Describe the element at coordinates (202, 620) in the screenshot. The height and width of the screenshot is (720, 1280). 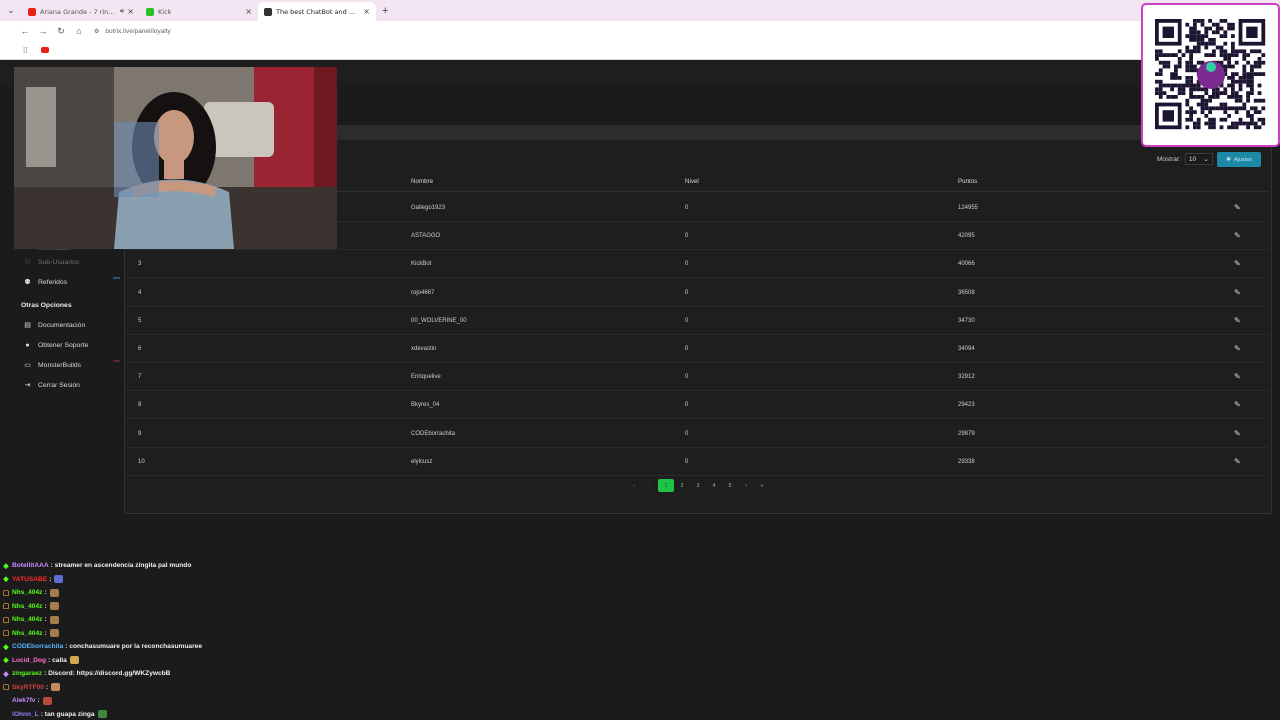
I see `chat-message: ▢ Nhs_404z:` at that location.